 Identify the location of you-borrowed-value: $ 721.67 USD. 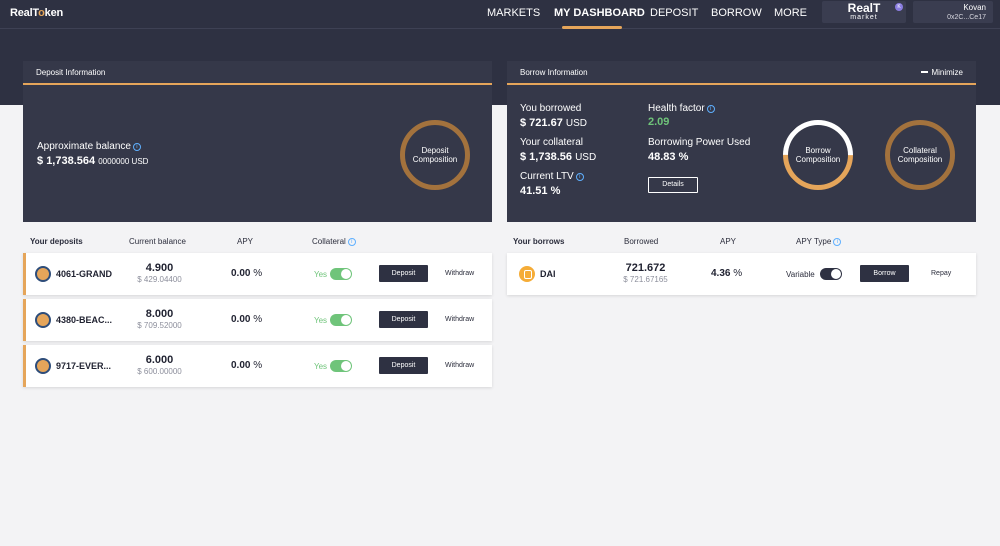
(554, 123).